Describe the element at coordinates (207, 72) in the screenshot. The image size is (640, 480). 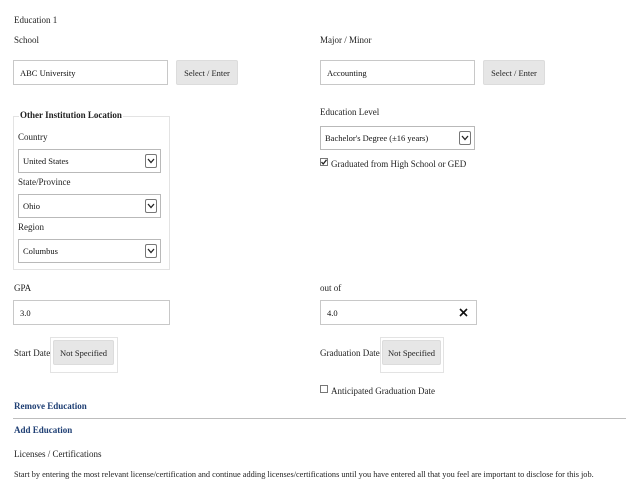
I see `school-select-button: Select / Enter` at that location.